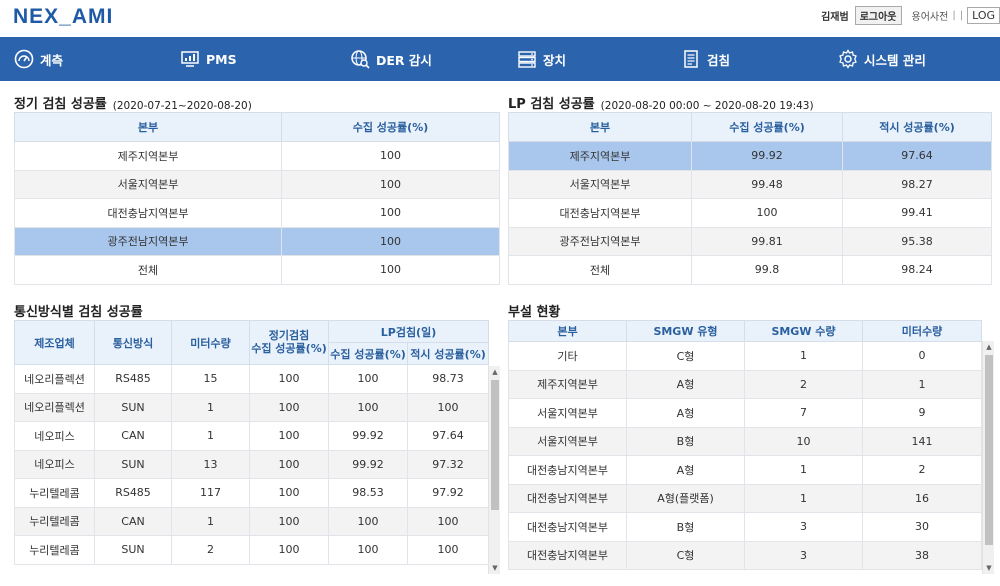 The width and height of the screenshot is (1000, 586). What do you see at coordinates (289, 348) in the screenshot?
I see `col-header-line: 수집 성공률(%)` at bounding box center [289, 348].